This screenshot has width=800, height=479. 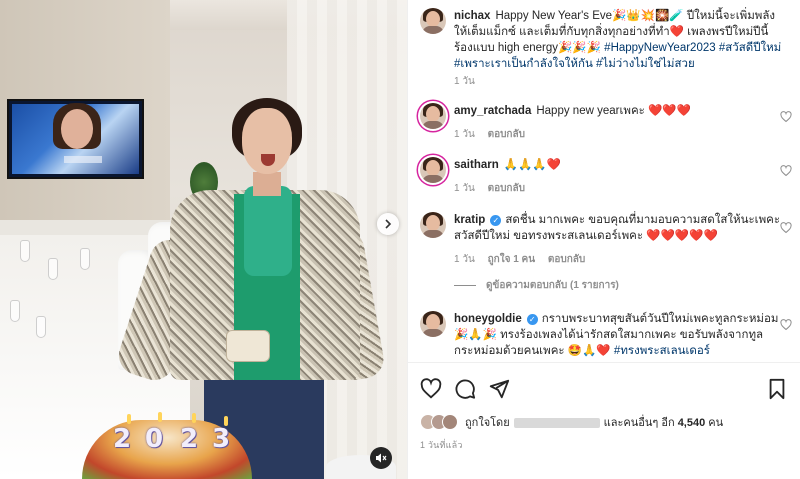 What do you see at coordinates (465, 389) in the screenshot?
I see `comment-icon` at bounding box center [465, 389].